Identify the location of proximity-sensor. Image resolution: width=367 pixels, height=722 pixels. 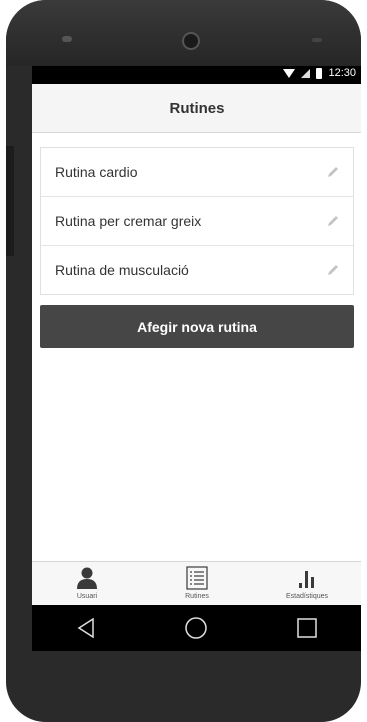
(317, 40).